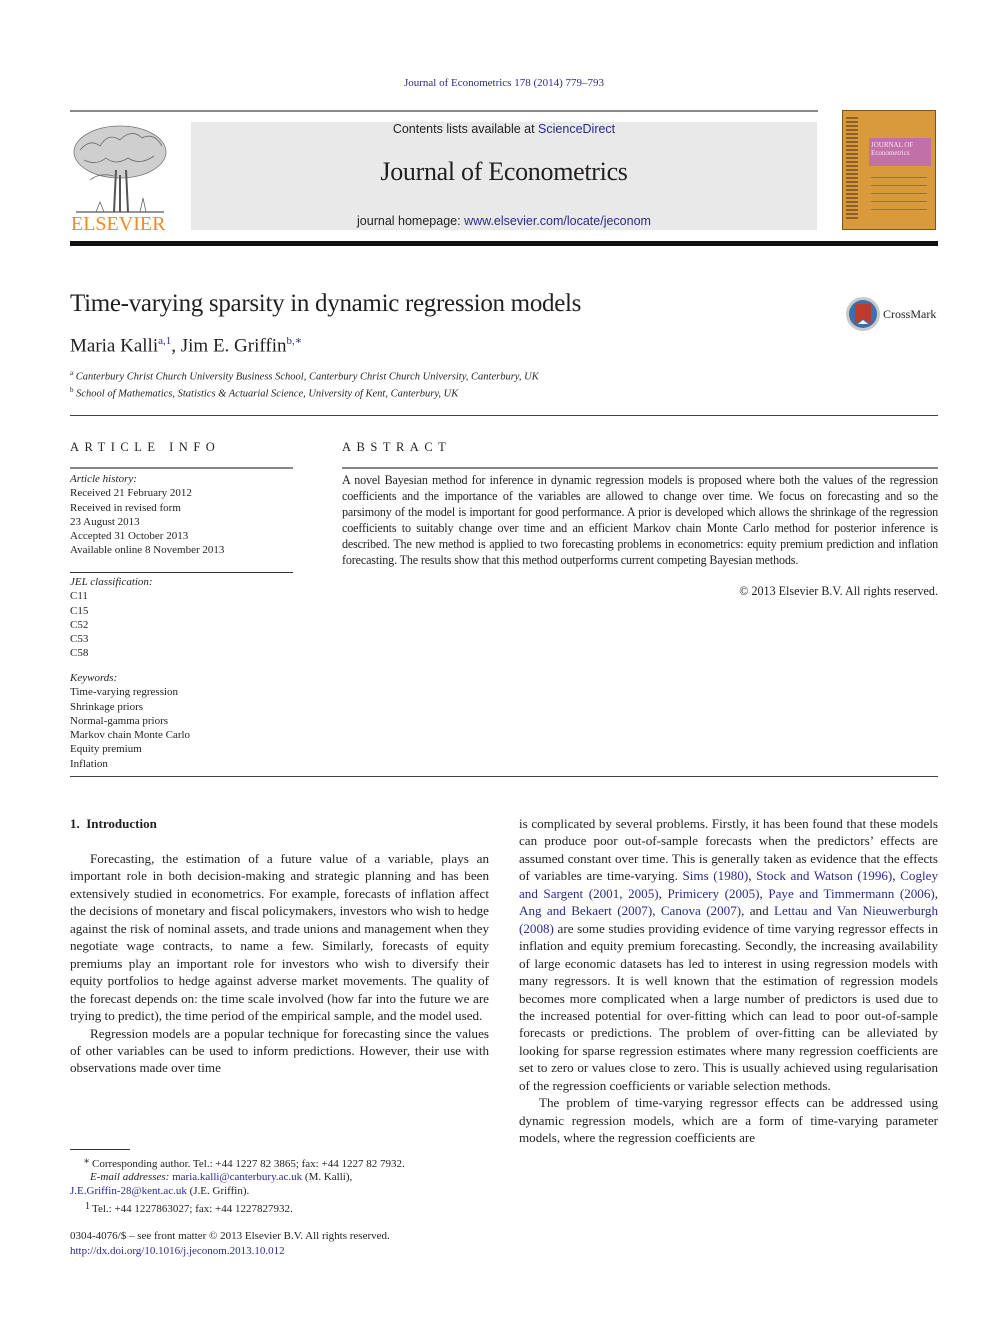 The image size is (992, 1323). What do you see at coordinates (106, 749) in the screenshot?
I see `keyword: Equity premium` at bounding box center [106, 749].